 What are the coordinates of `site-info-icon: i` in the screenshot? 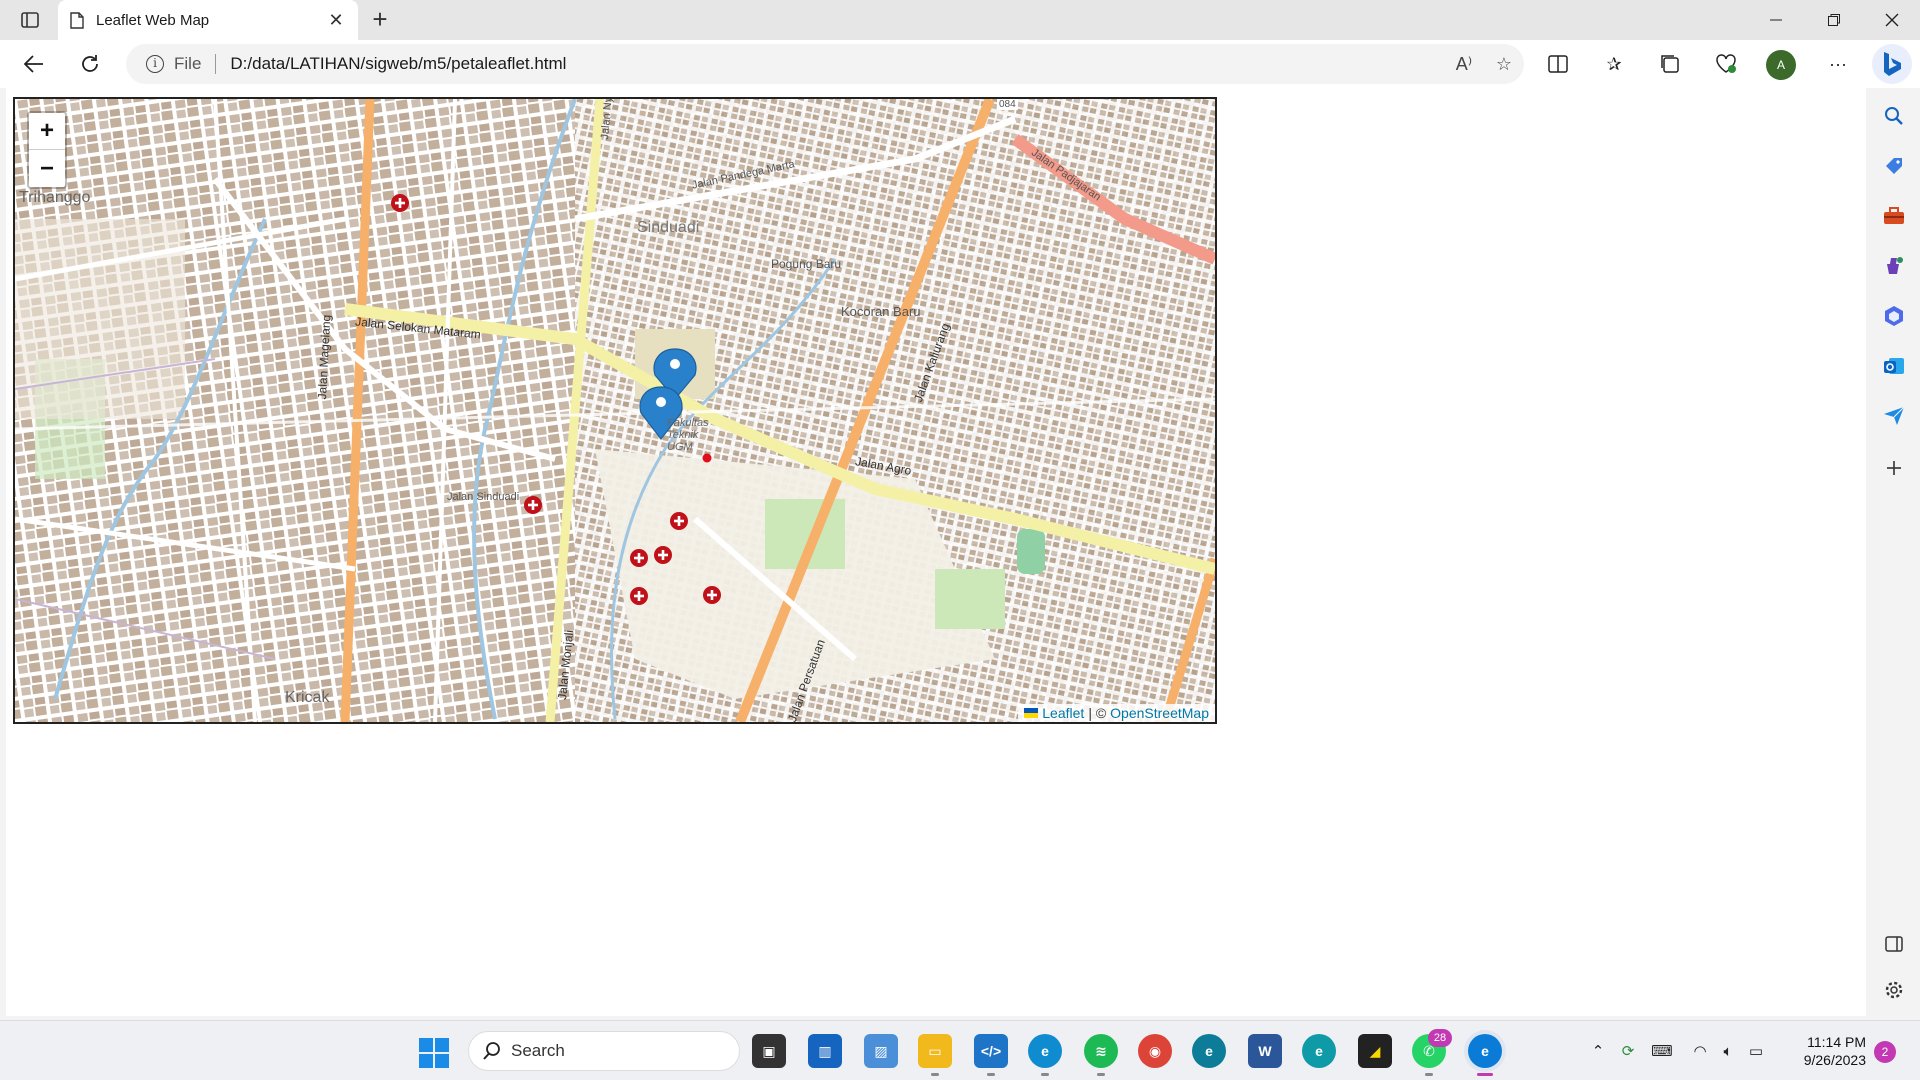 It's located at (155, 64).